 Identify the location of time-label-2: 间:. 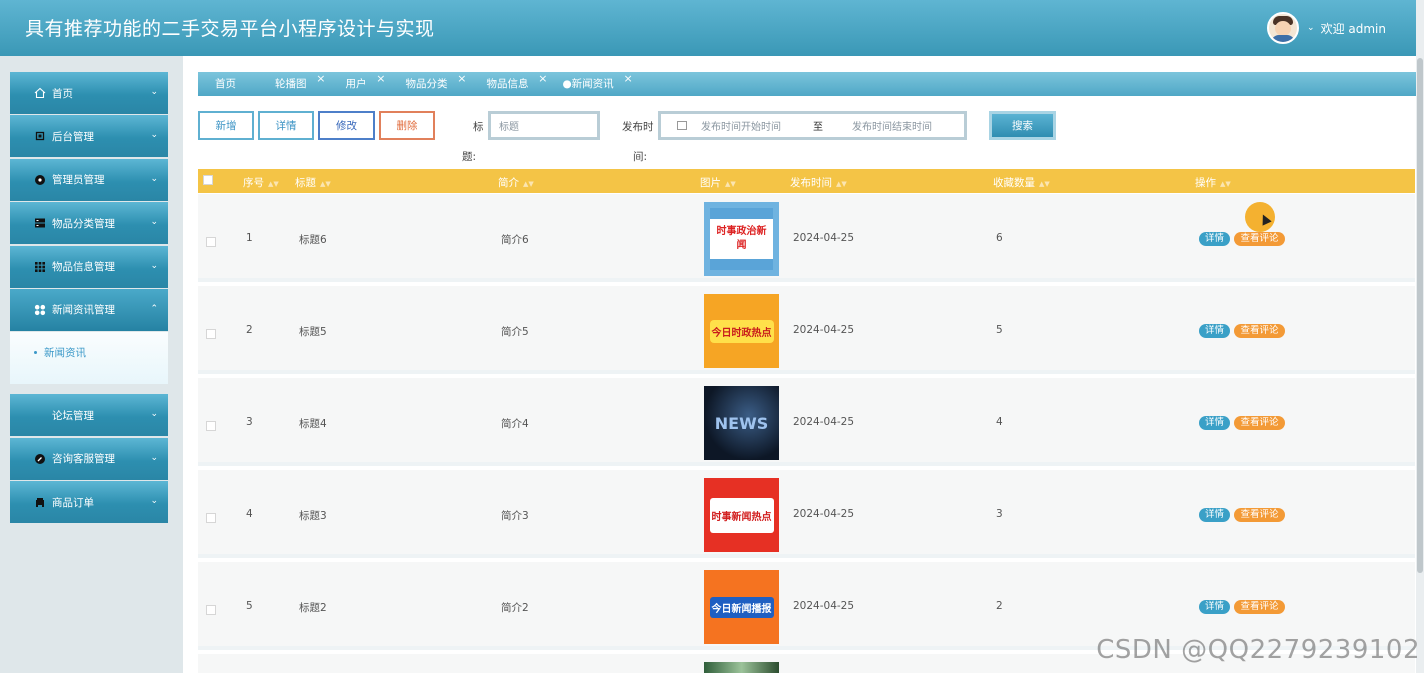
(640, 157).